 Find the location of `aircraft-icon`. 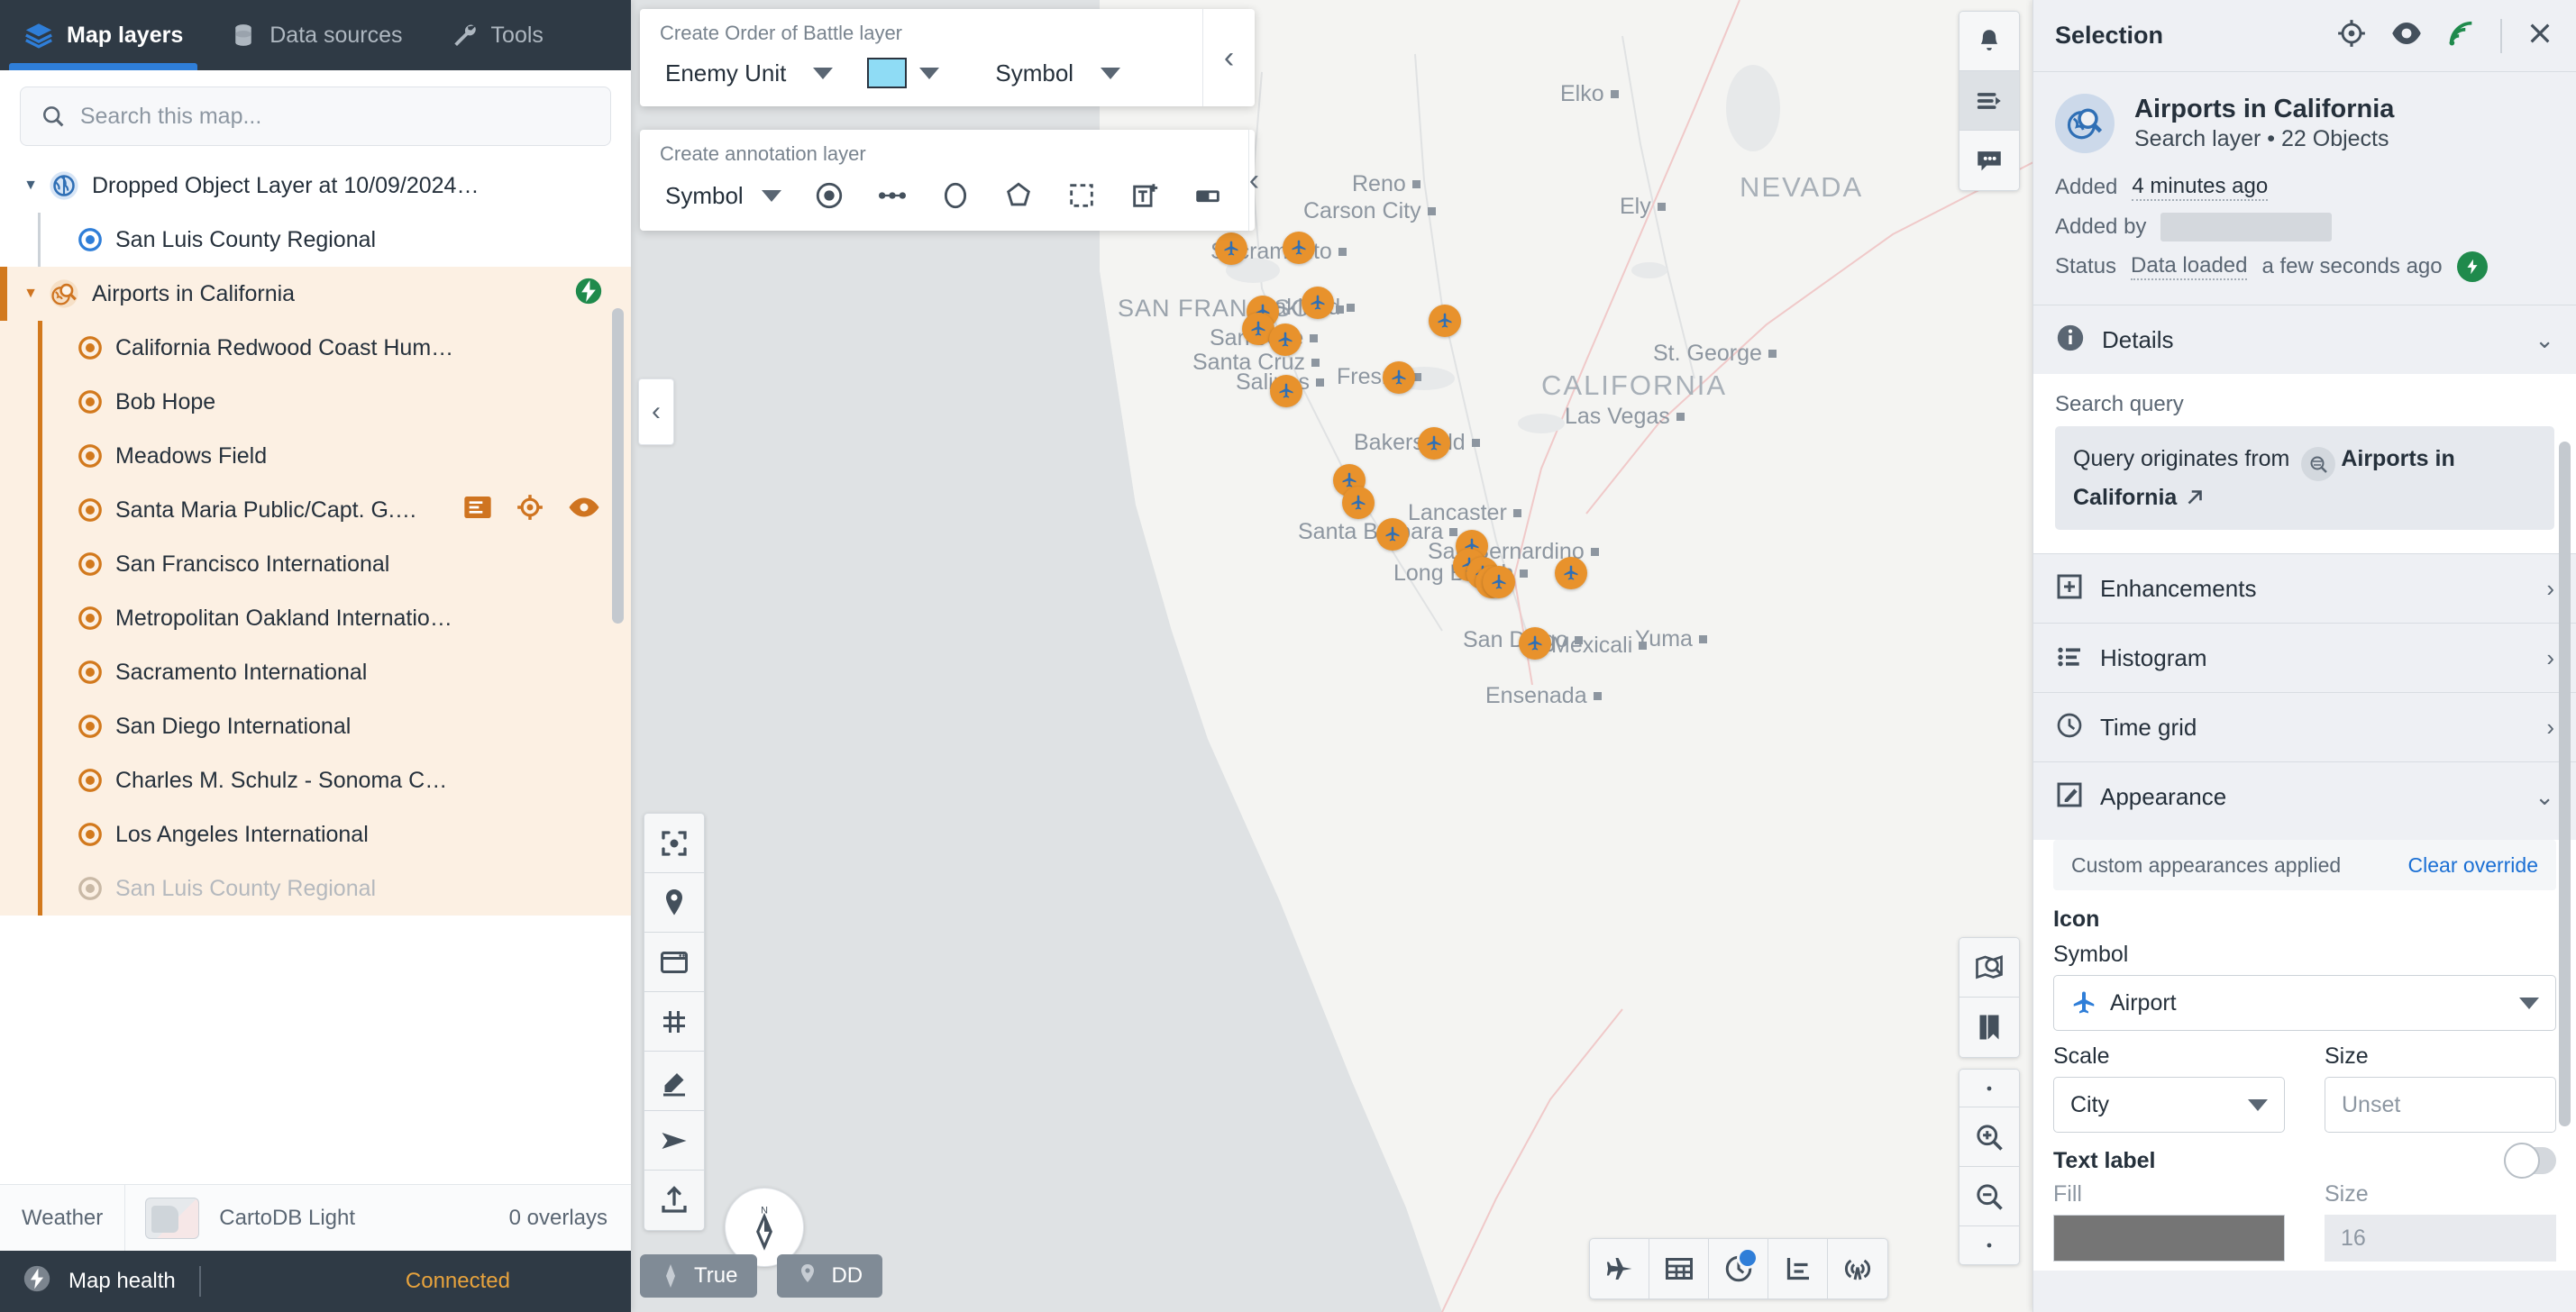

aircraft-icon is located at coordinates (1619, 1268).